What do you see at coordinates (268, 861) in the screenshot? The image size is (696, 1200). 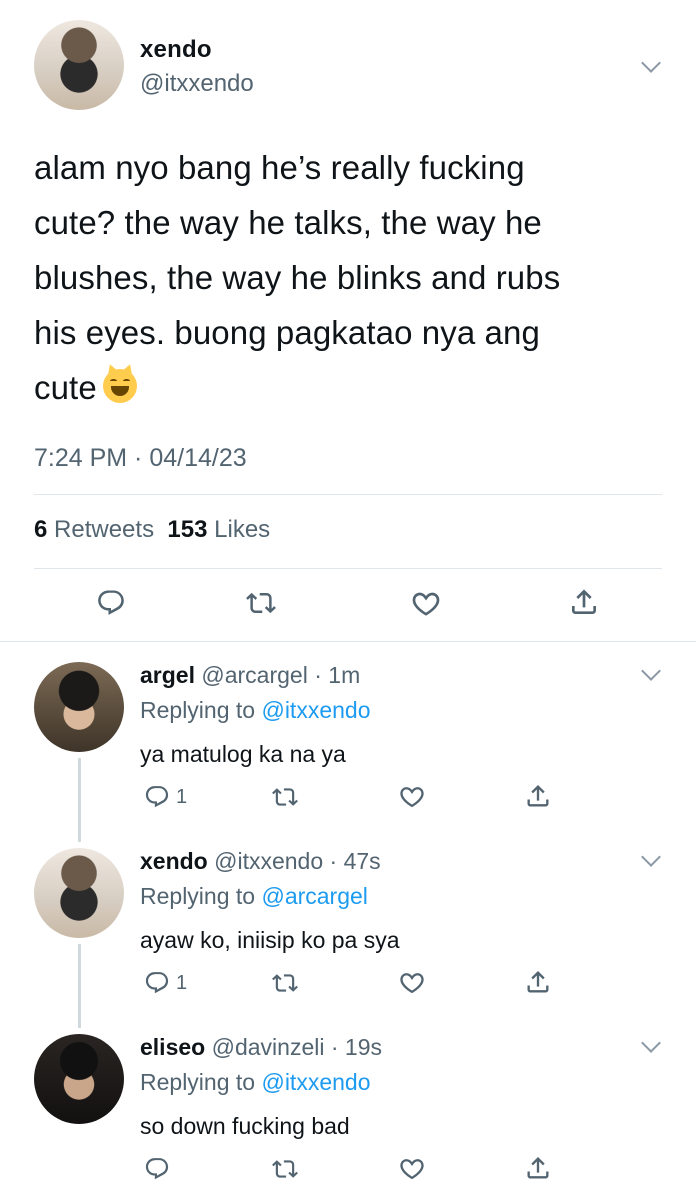 I see `reply-author-handle: @itxxendo` at bounding box center [268, 861].